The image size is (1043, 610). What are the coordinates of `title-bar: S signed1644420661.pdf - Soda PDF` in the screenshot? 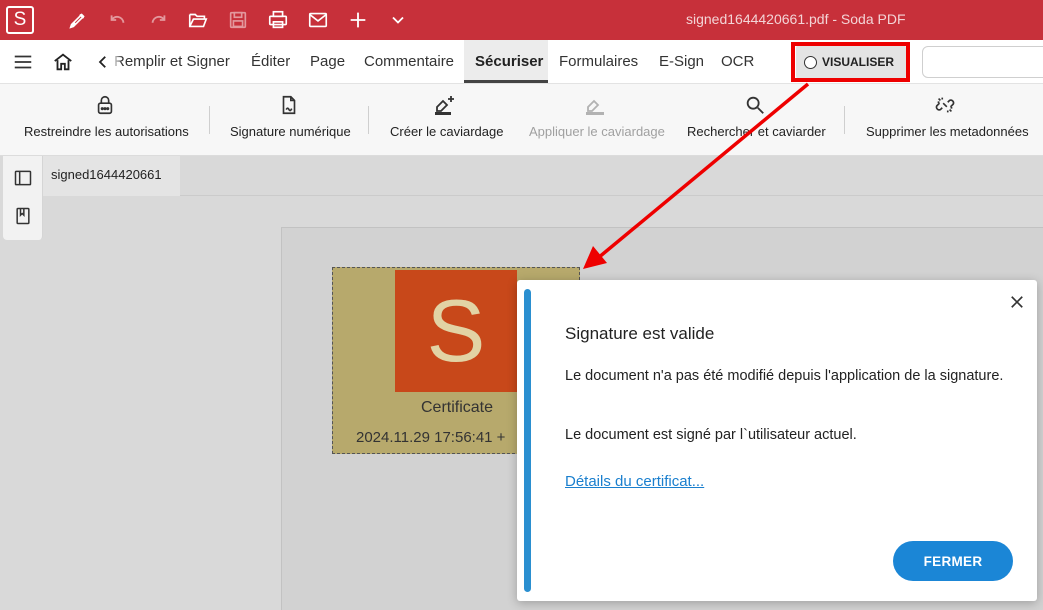 It's located at (521, 20).